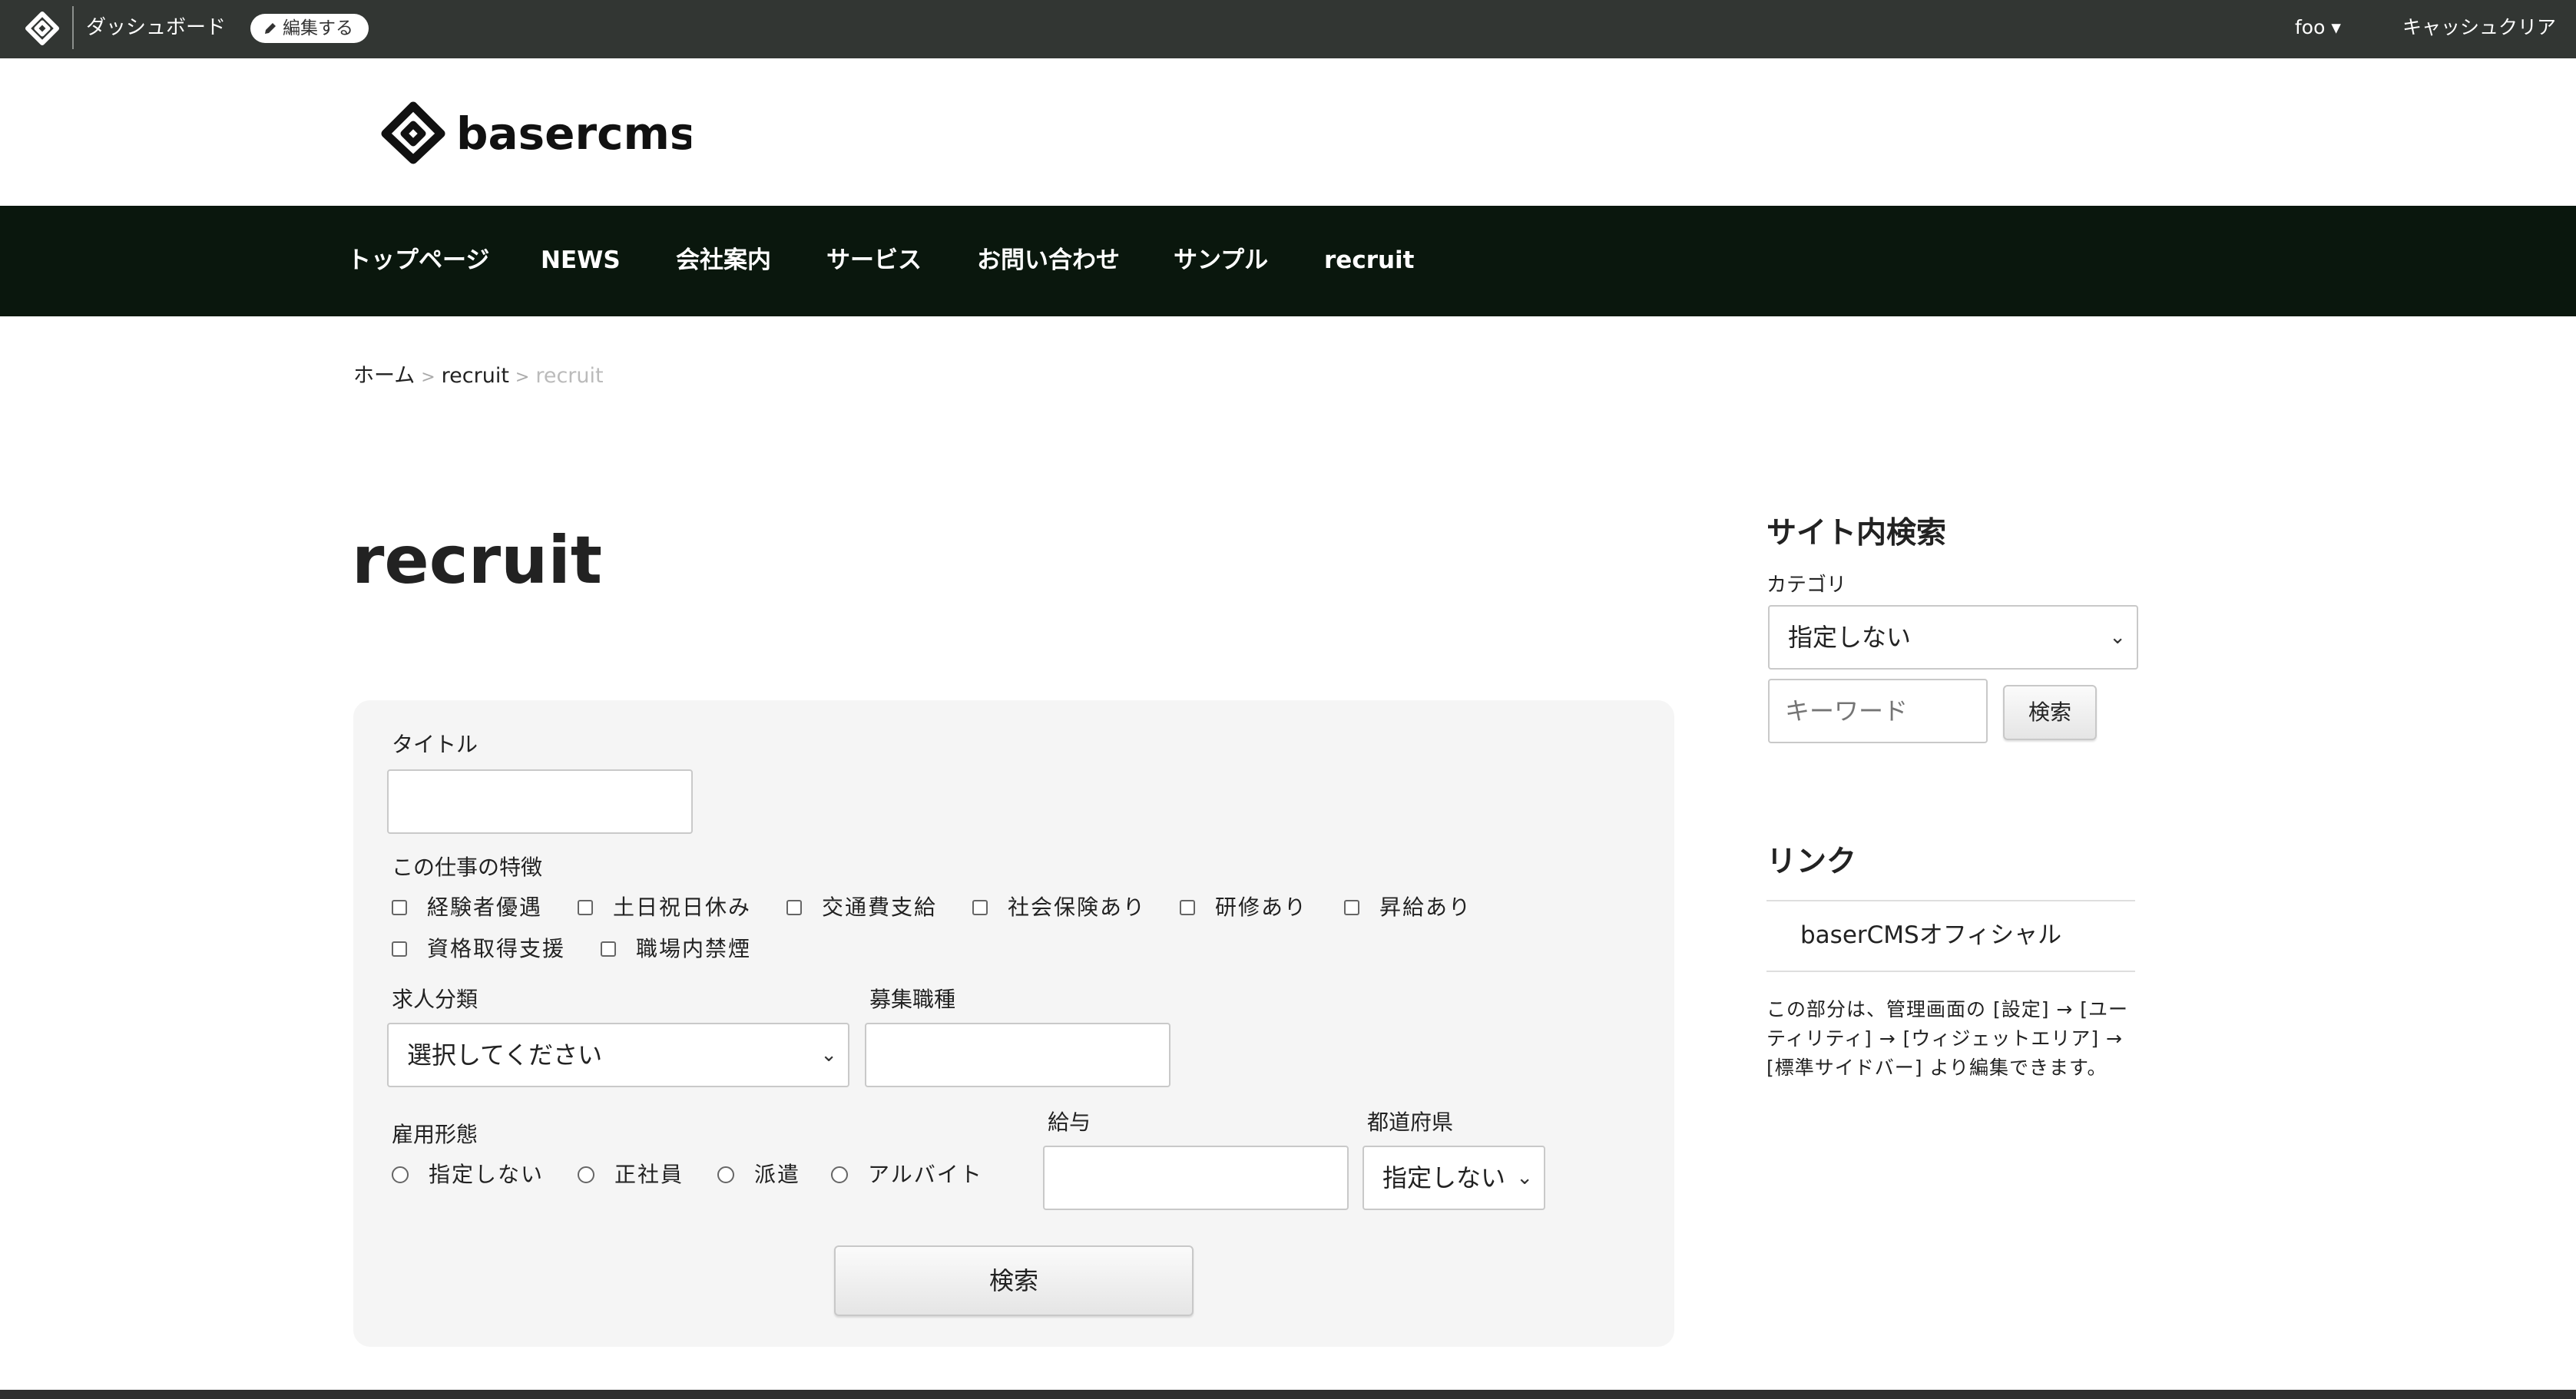  What do you see at coordinates (1288, 29) in the screenshot?
I see `admin-bar: ダッシュボード 編集する foo ▾ キャッシュクリア` at bounding box center [1288, 29].